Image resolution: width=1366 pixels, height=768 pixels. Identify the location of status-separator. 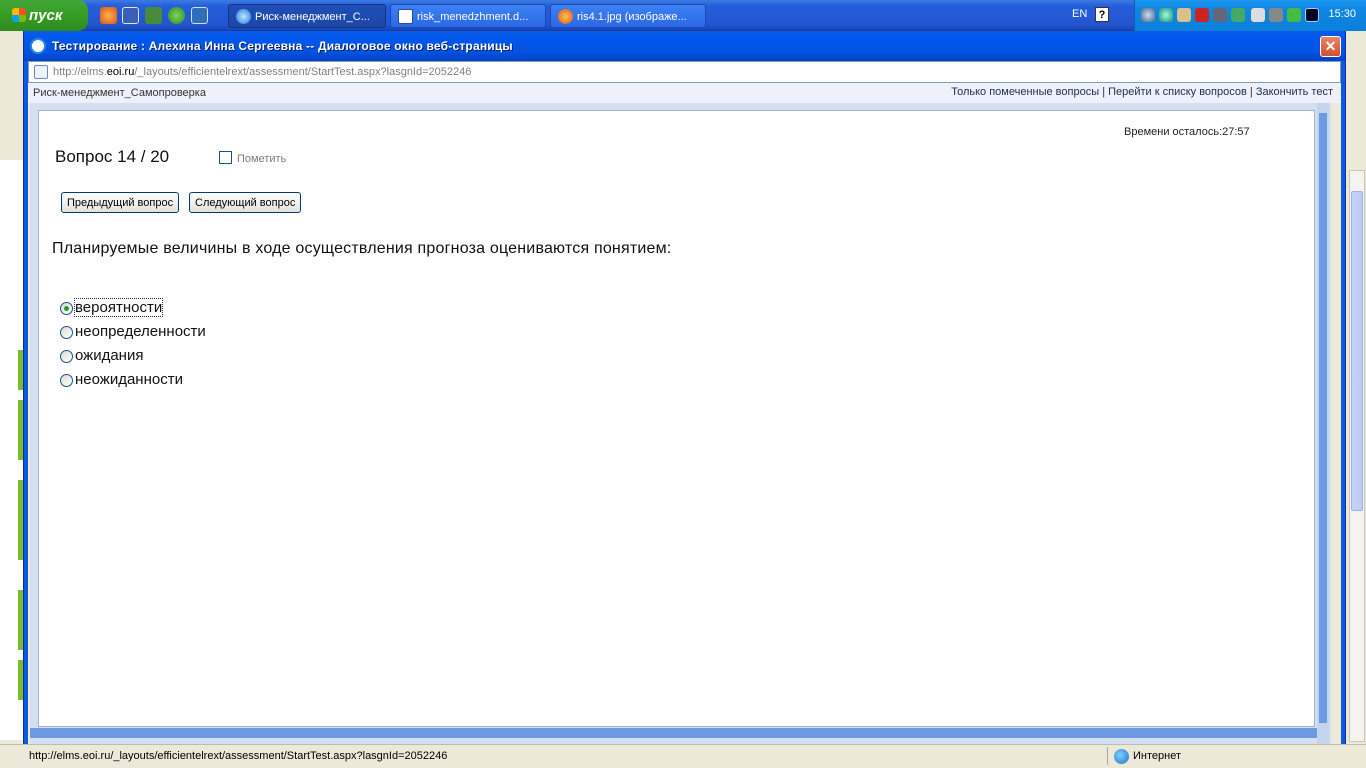
(1107, 756).